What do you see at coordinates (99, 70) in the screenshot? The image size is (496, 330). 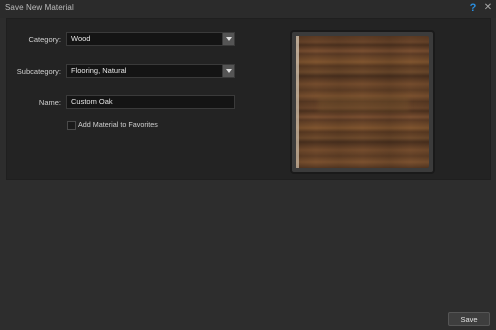 I see `subcategory-value: Flooring, Natural` at bounding box center [99, 70].